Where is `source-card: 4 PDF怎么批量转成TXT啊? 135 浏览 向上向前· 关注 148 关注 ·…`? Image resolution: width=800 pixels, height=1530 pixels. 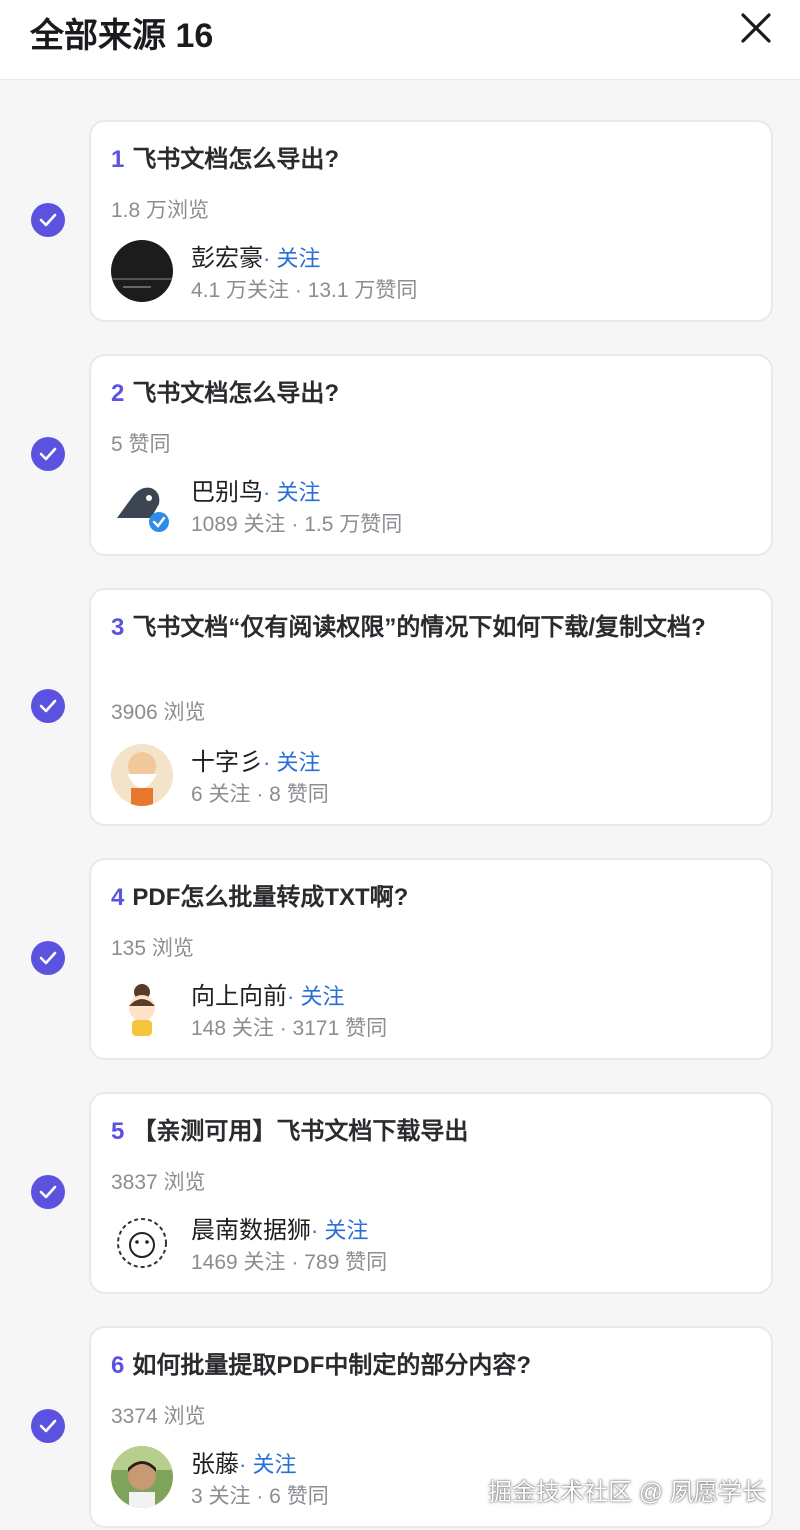
source-card: 4 PDF怎么批量转成TXT啊? 135 浏览 向上向前· 关注 148 关注 ·… is located at coordinates (431, 959).